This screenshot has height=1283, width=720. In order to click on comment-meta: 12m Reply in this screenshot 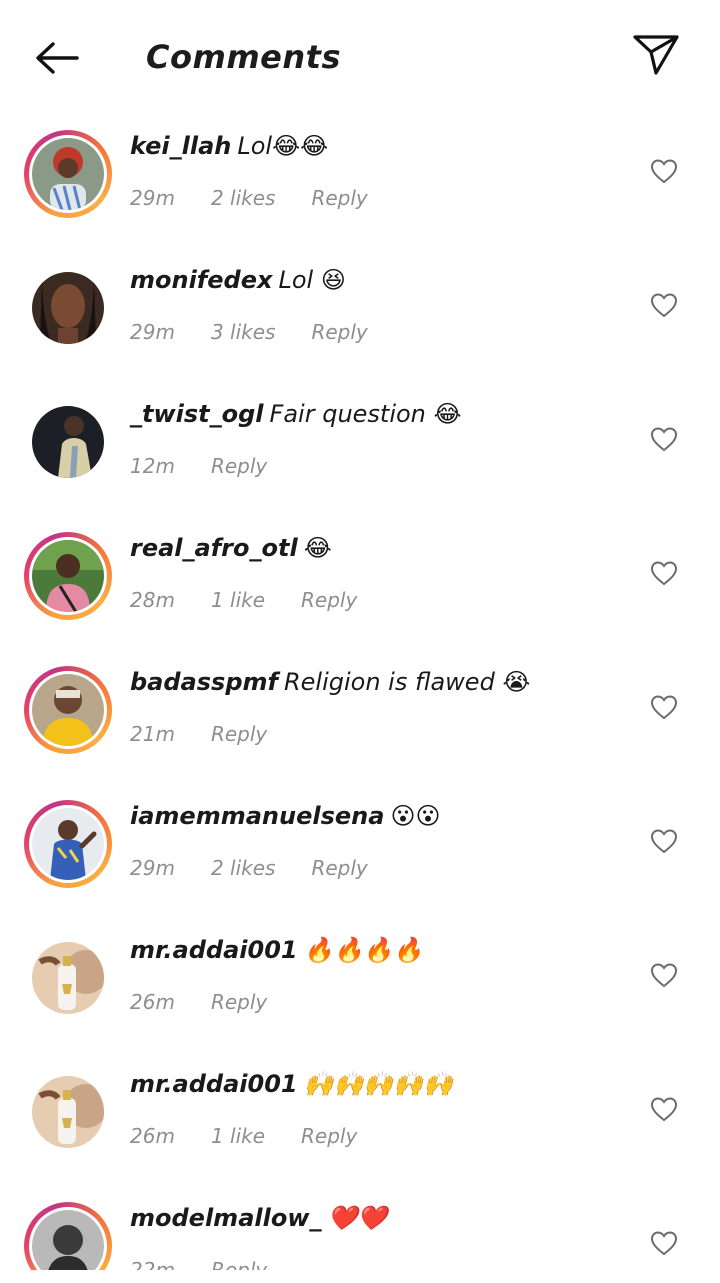, I will do `click(216, 466)`.